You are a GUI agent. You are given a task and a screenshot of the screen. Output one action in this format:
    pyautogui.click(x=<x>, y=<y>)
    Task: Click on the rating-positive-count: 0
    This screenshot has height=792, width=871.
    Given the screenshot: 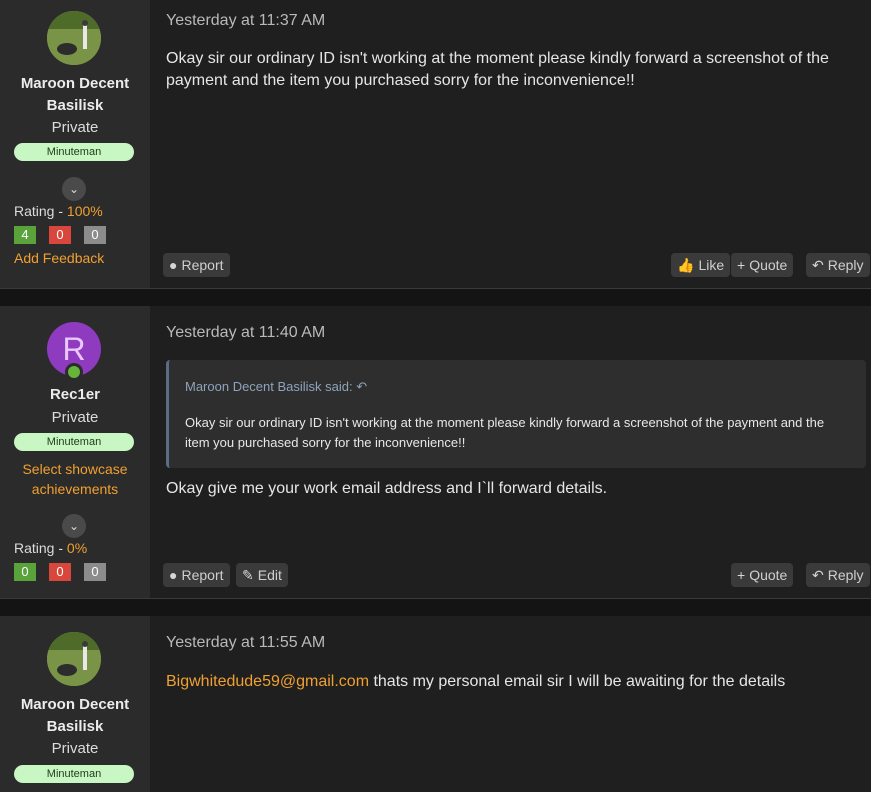 What is the action you would take?
    pyautogui.click(x=25, y=572)
    